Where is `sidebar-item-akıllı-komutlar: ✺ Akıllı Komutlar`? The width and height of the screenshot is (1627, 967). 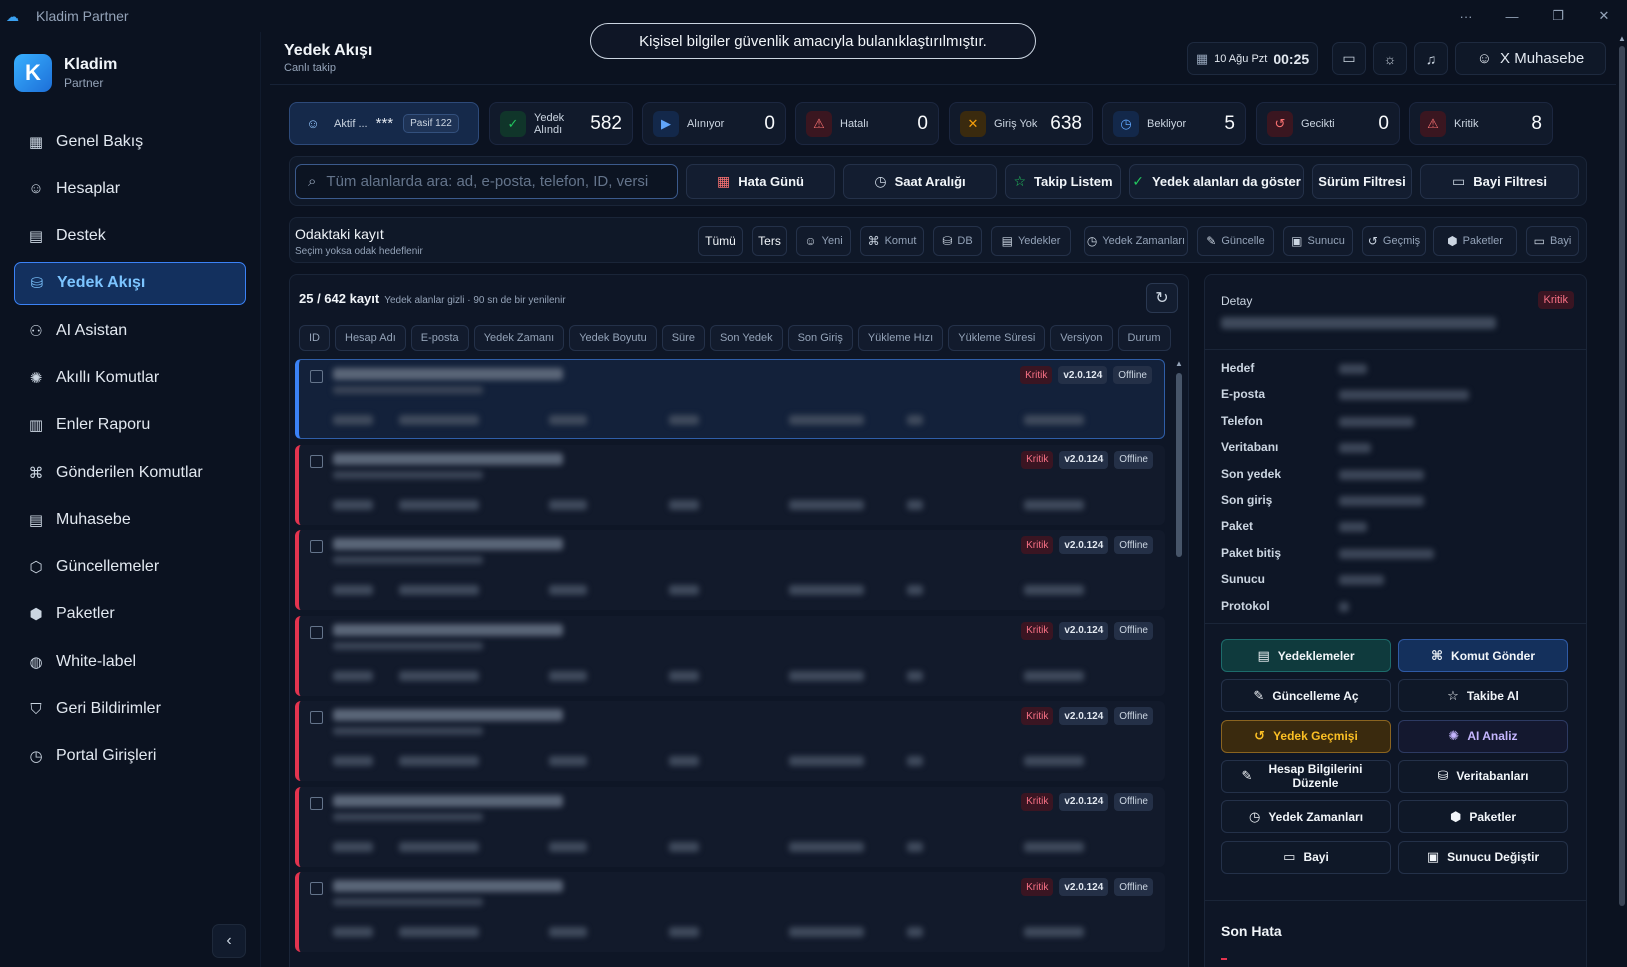
sidebar-item-akıllı-komutlar: ✺ Akıllı Komutlar is located at coordinates (130, 377).